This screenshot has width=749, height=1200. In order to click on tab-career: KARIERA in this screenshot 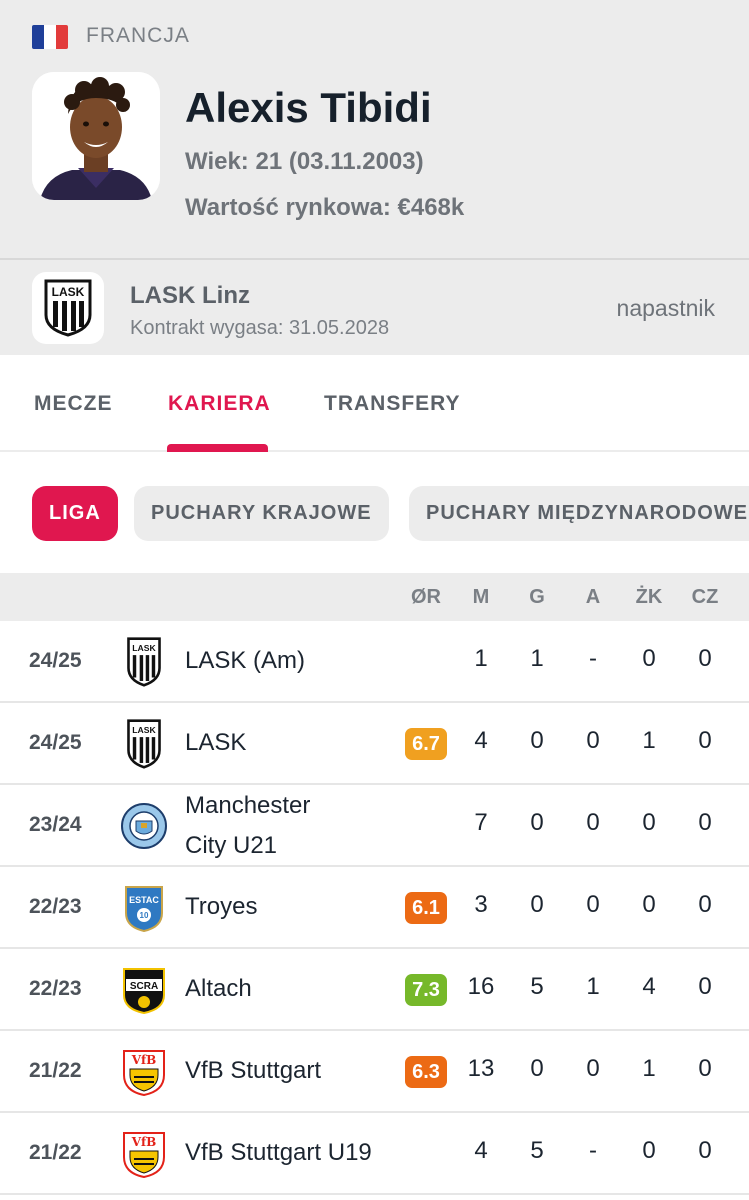, I will do `click(219, 404)`.